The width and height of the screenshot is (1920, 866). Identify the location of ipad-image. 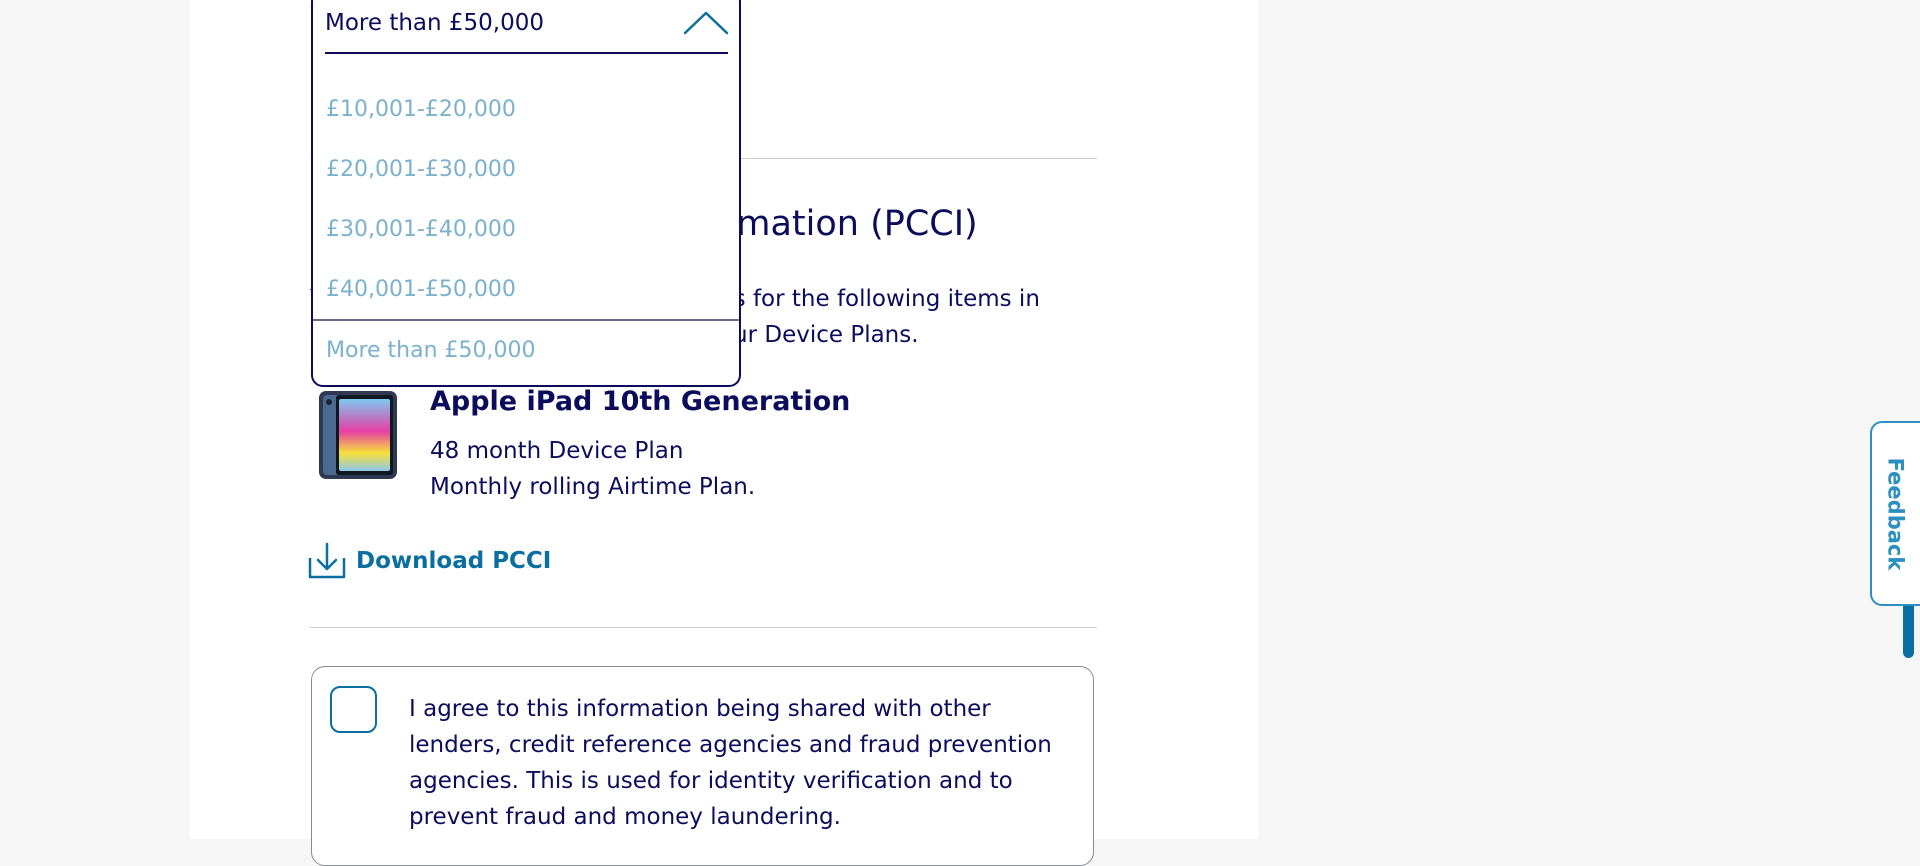
(358, 435).